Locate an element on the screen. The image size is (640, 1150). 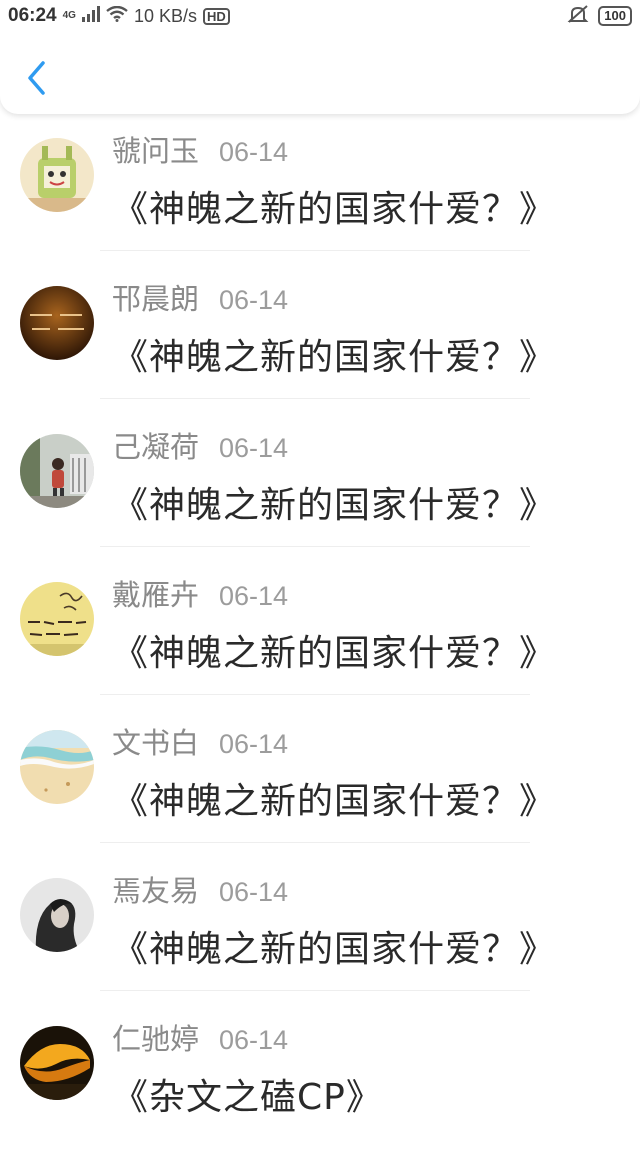
dark-text-avatar is located at coordinates (57, 323).